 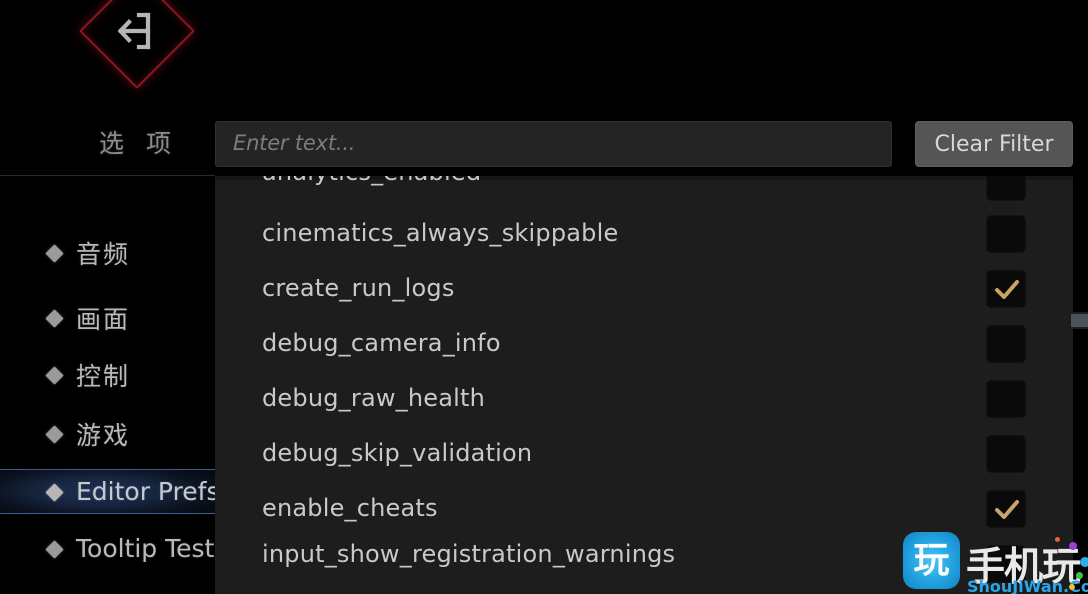 What do you see at coordinates (138, 143) in the screenshot?
I see `page-title: 选 项` at bounding box center [138, 143].